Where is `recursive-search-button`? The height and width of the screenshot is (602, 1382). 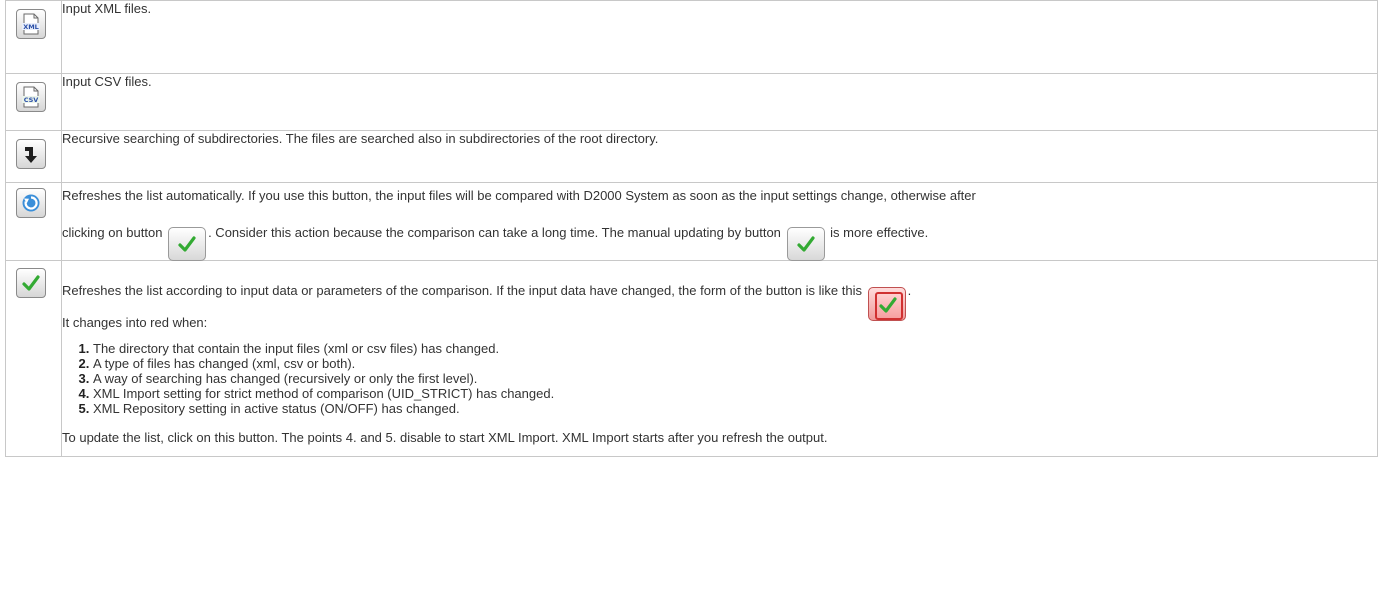 recursive-search-button is located at coordinates (31, 154).